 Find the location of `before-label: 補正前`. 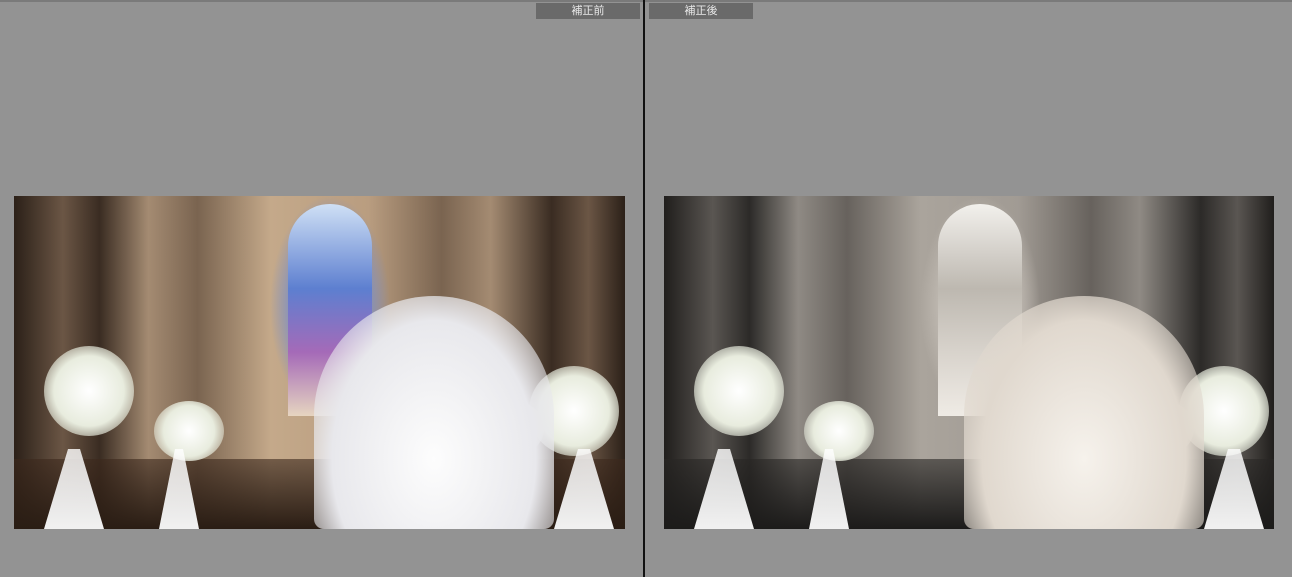

before-label: 補正前 is located at coordinates (588, 11).